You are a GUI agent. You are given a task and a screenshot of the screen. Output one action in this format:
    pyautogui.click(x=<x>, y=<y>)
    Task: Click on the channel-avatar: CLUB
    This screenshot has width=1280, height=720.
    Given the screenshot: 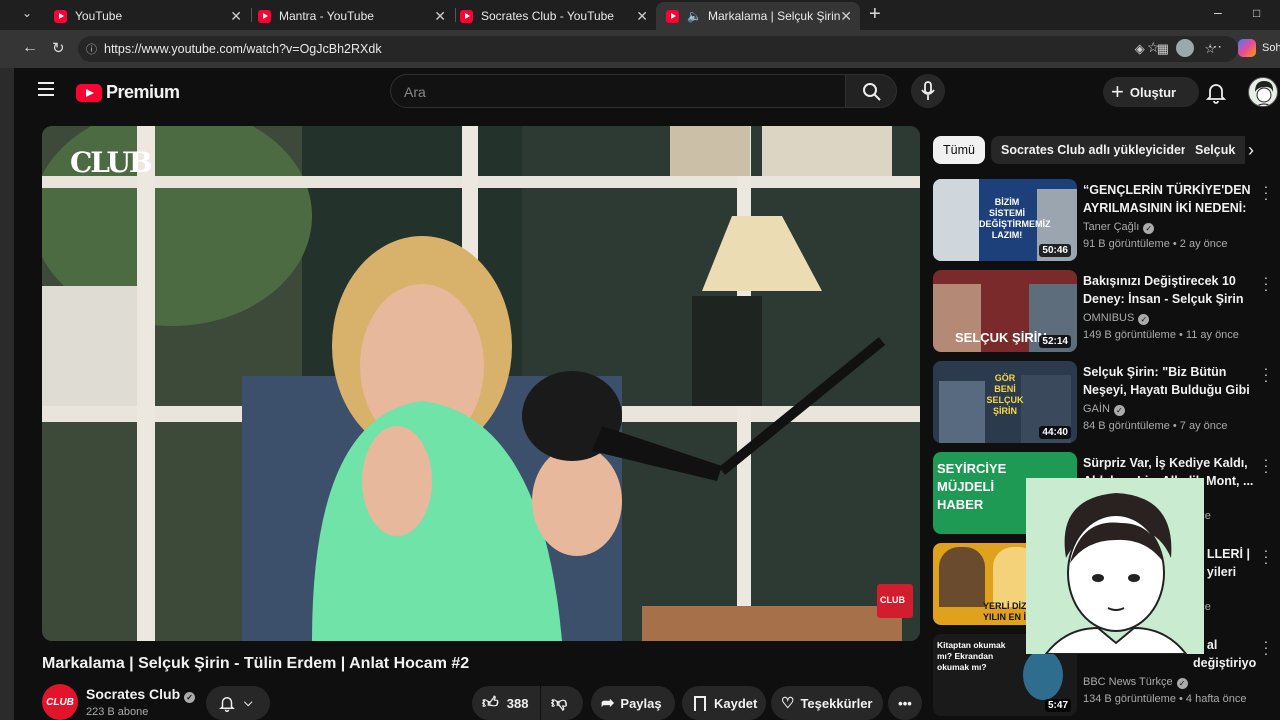 What is the action you would take?
    pyautogui.click(x=60, y=702)
    